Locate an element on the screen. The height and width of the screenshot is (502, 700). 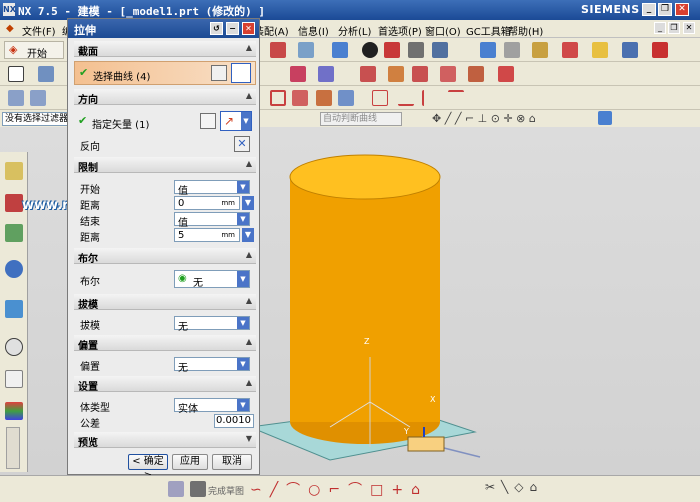
palette-icon is located at coordinates (14, 411).